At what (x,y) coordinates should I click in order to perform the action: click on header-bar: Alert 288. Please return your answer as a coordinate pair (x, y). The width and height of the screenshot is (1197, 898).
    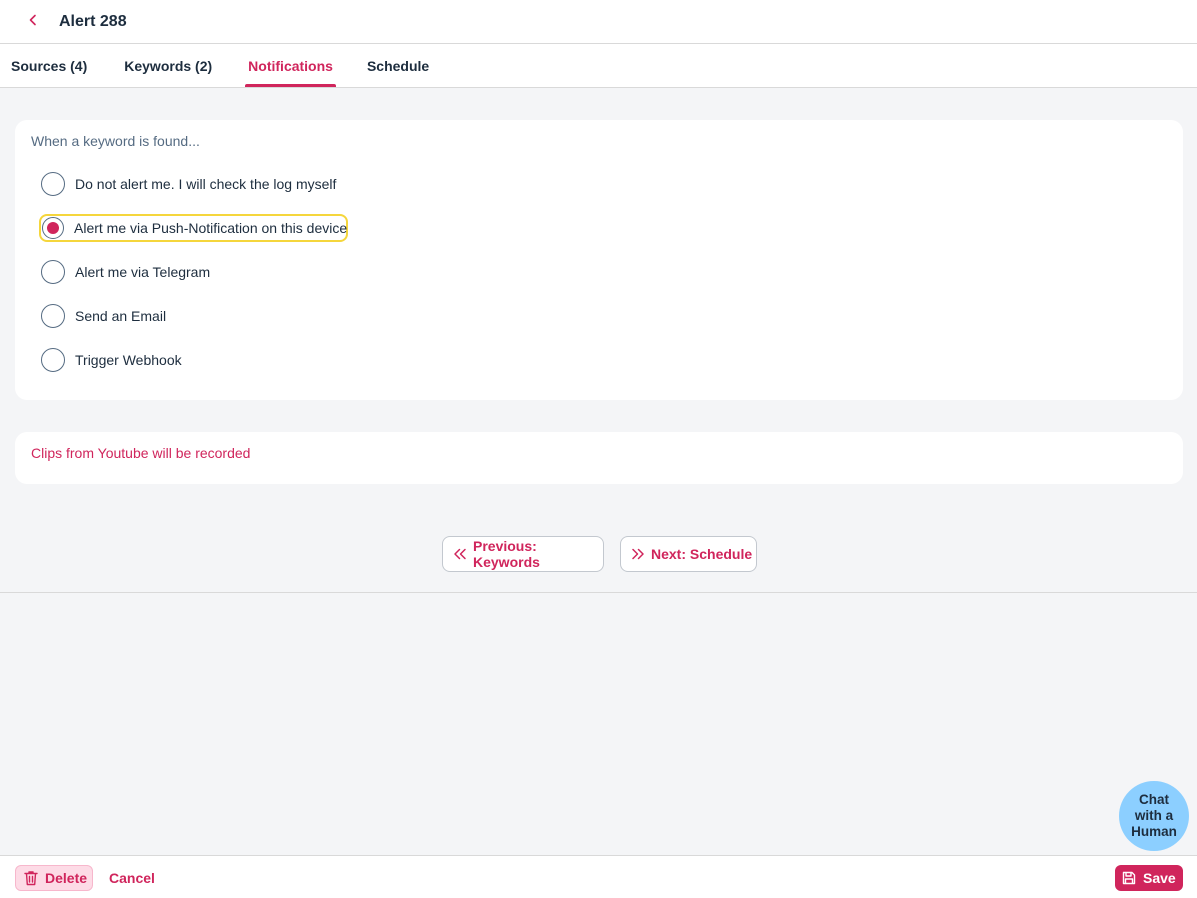
    Looking at the image, I should click on (598, 22).